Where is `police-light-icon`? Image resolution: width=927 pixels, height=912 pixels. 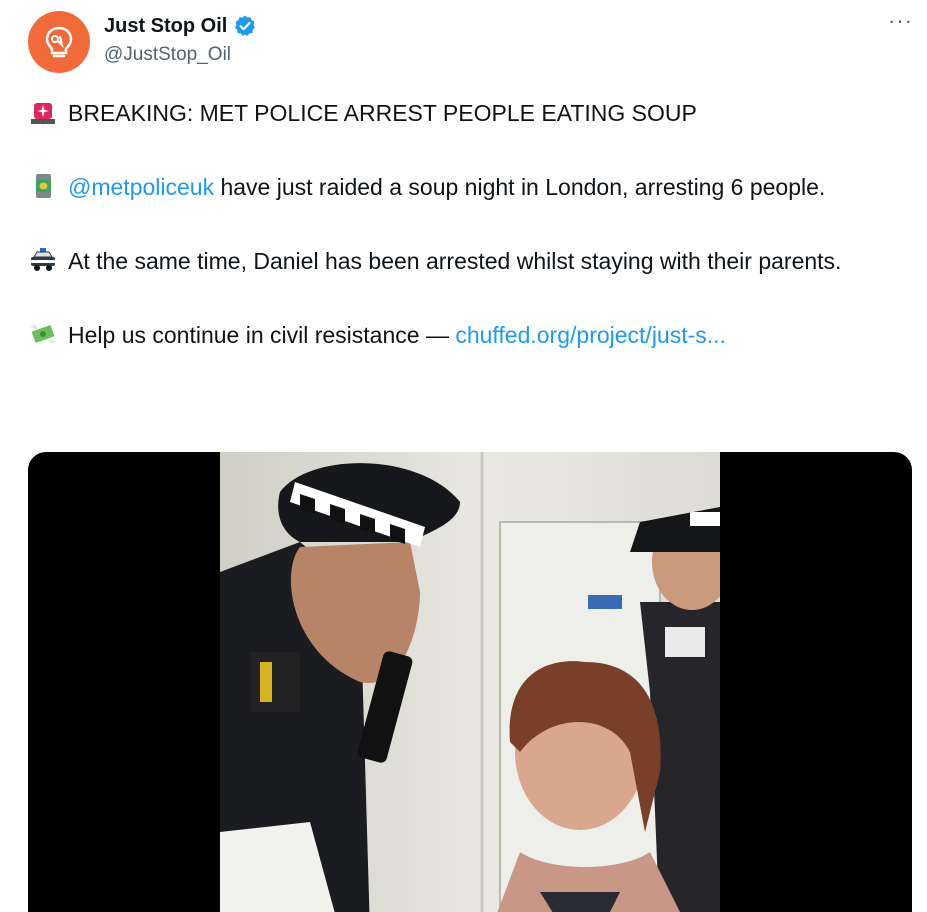 police-light-icon is located at coordinates (43, 113).